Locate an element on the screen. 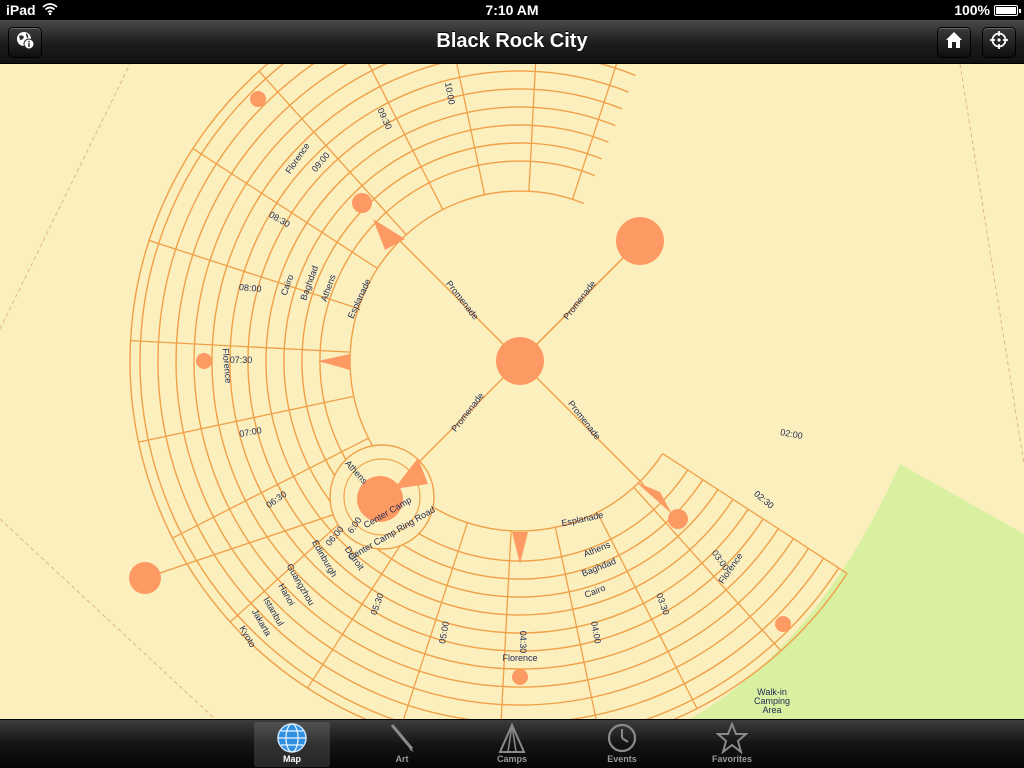 This screenshot has width=1024, height=768. map-label-t0730: 07:30 is located at coordinates (241, 360).